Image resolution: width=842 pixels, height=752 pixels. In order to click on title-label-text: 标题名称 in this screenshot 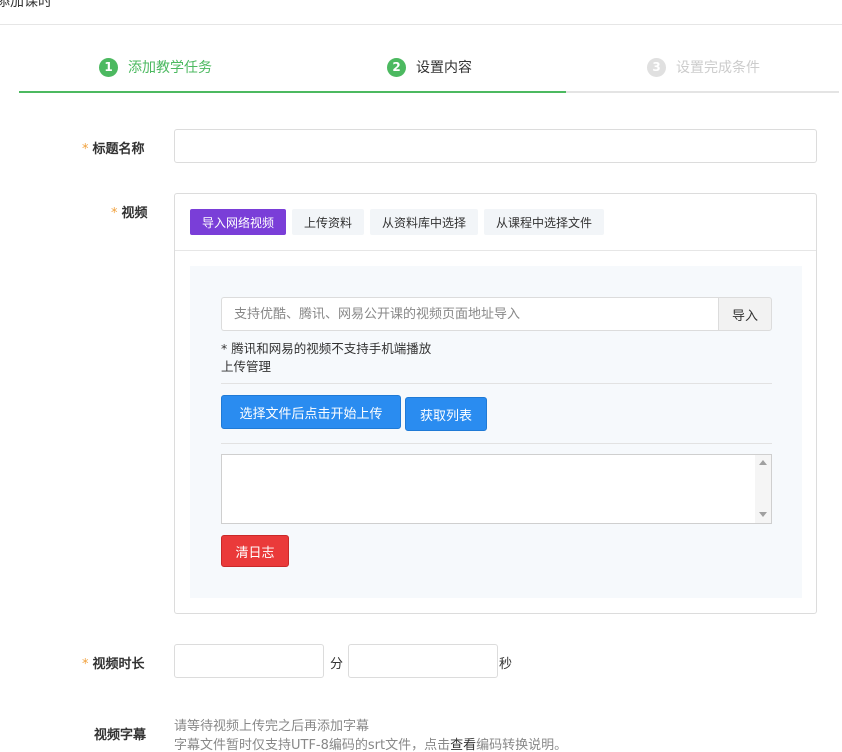, I will do `click(118, 149)`.